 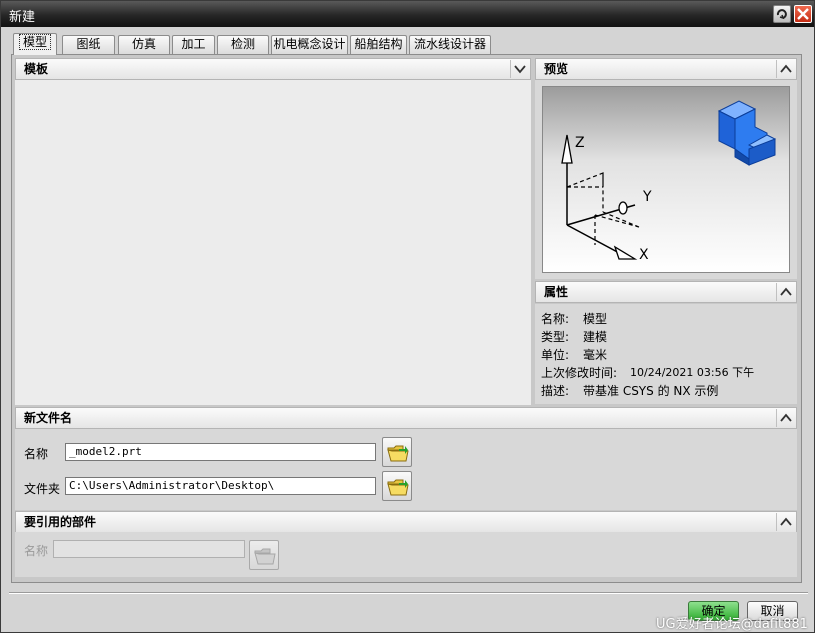 I want to click on property-key: 类型:, so click(x=555, y=337).